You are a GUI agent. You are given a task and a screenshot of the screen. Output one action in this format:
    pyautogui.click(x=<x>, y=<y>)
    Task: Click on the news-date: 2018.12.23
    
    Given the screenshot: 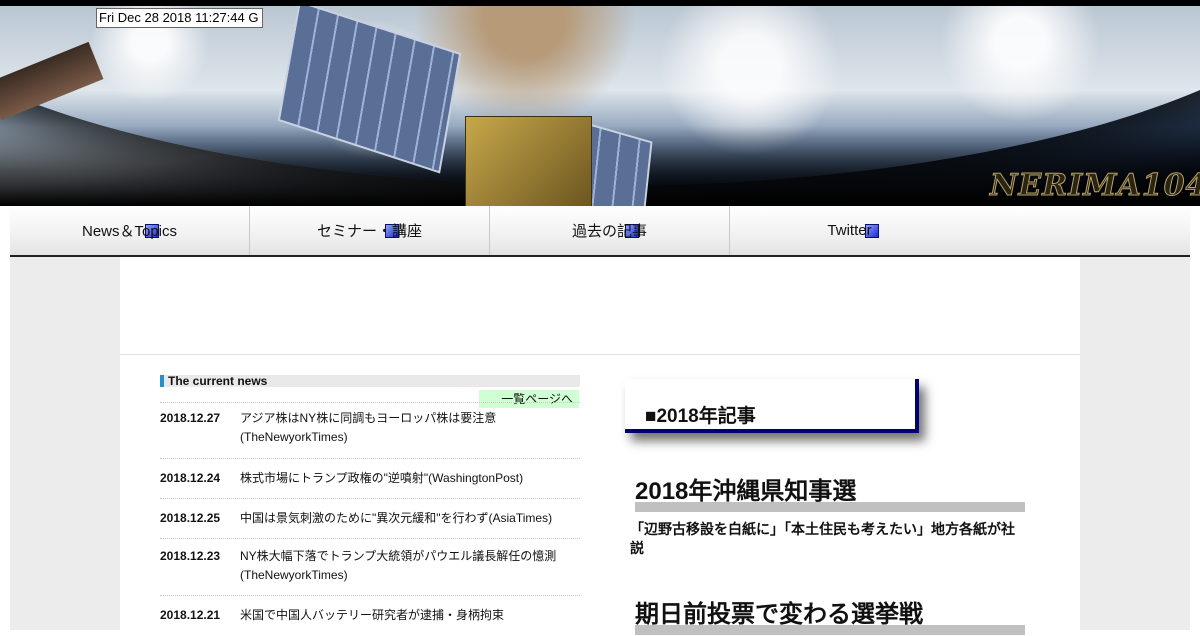 What is the action you would take?
    pyautogui.click(x=190, y=556)
    